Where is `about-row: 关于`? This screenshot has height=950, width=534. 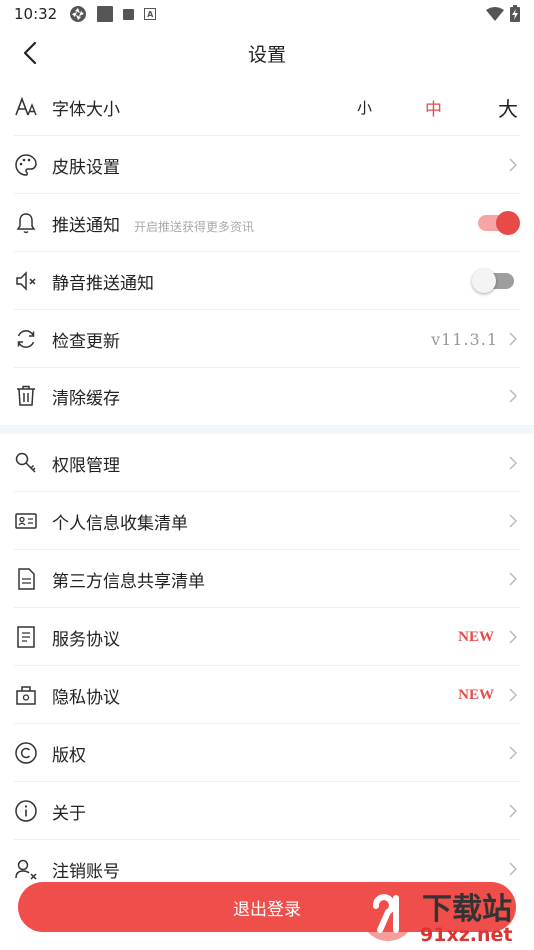 about-row: 关于 is located at coordinates (267, 811).